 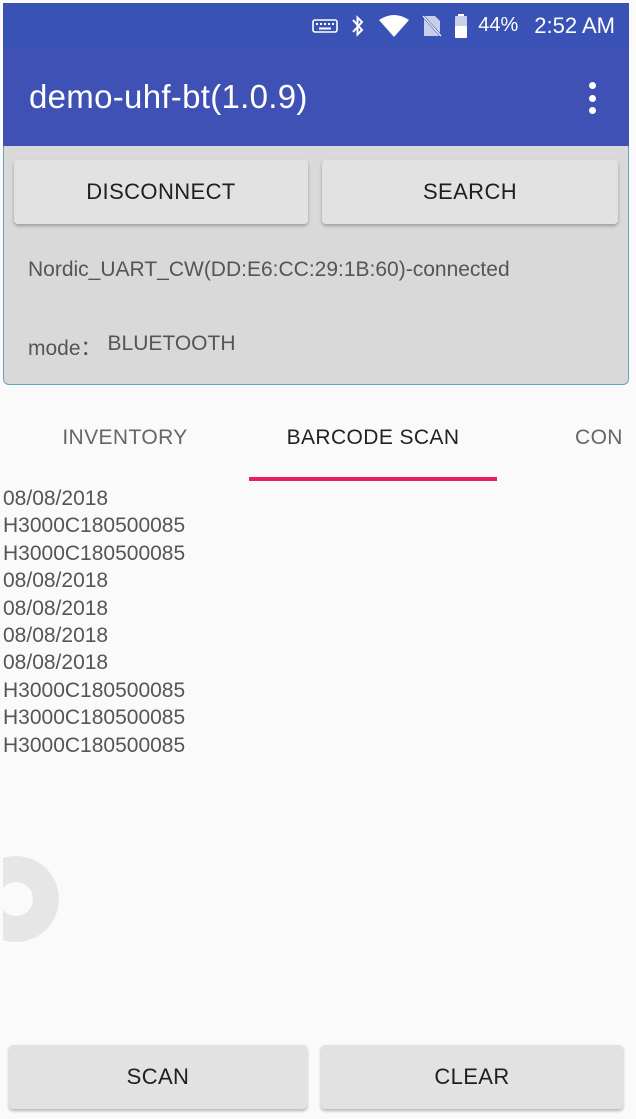 I want to click on app-bar: demo-uhf-bt(1.0.9), so click(x=316, y=97).